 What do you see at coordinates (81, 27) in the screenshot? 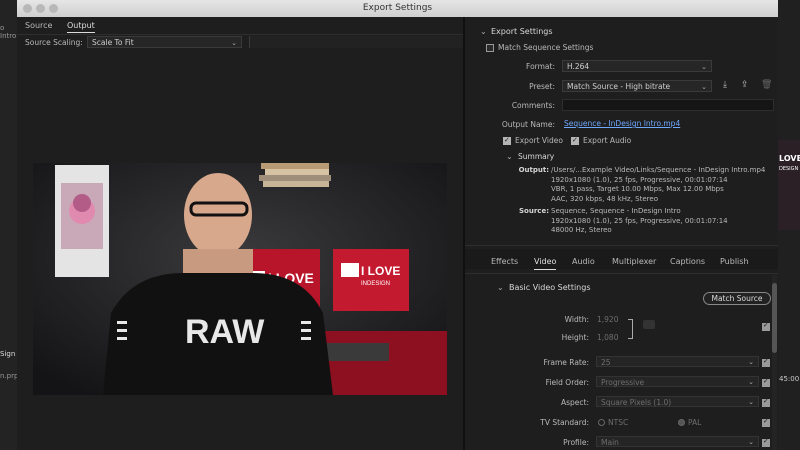
I see `tab-output: Output` at bounding box center [81, 27].